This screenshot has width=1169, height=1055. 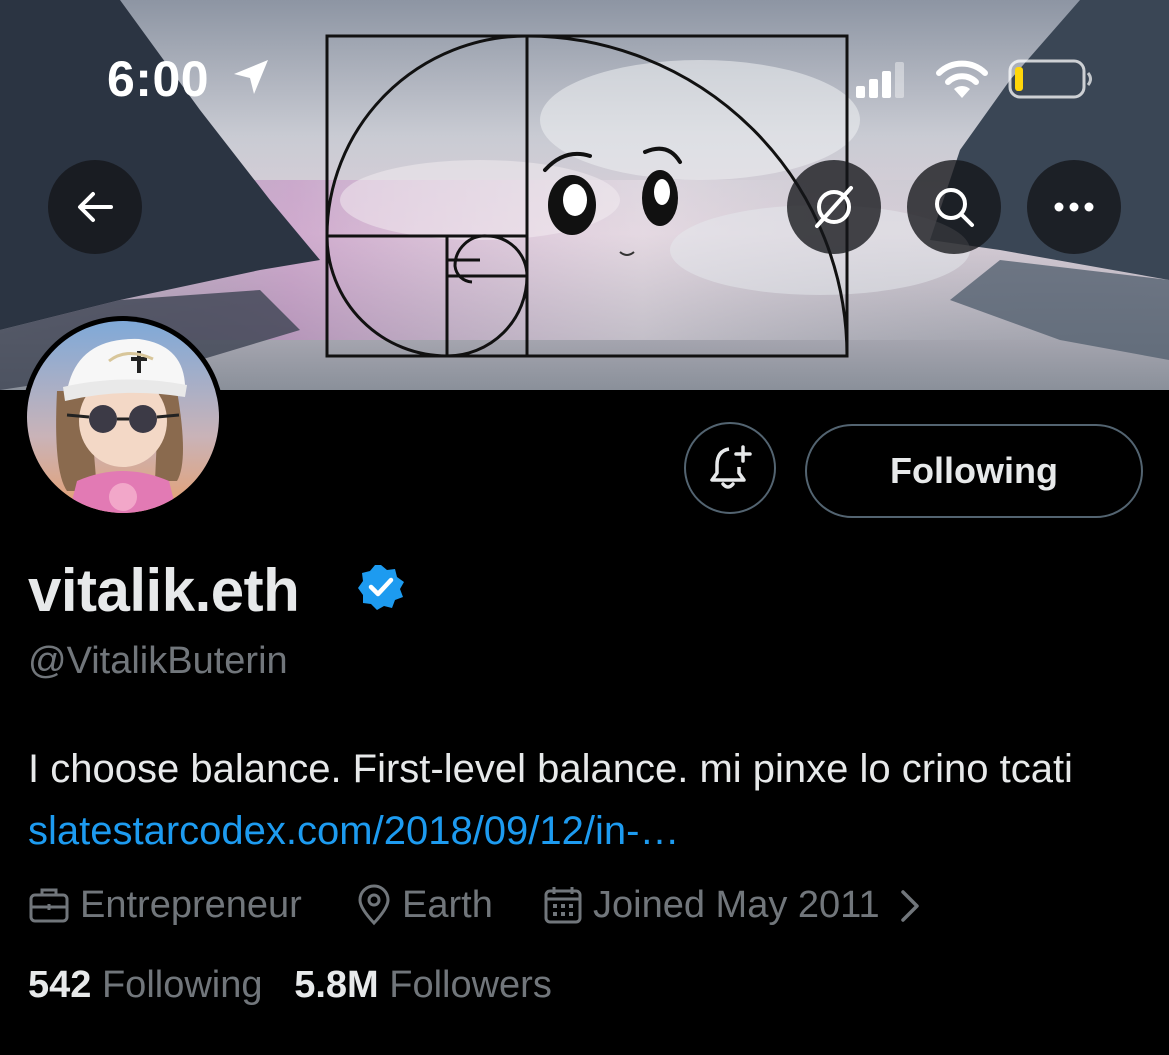 What do you see at coordinates (910, 906) in the screenshot?
I see `chevron-right-icon` at bounding box center [910, 906].